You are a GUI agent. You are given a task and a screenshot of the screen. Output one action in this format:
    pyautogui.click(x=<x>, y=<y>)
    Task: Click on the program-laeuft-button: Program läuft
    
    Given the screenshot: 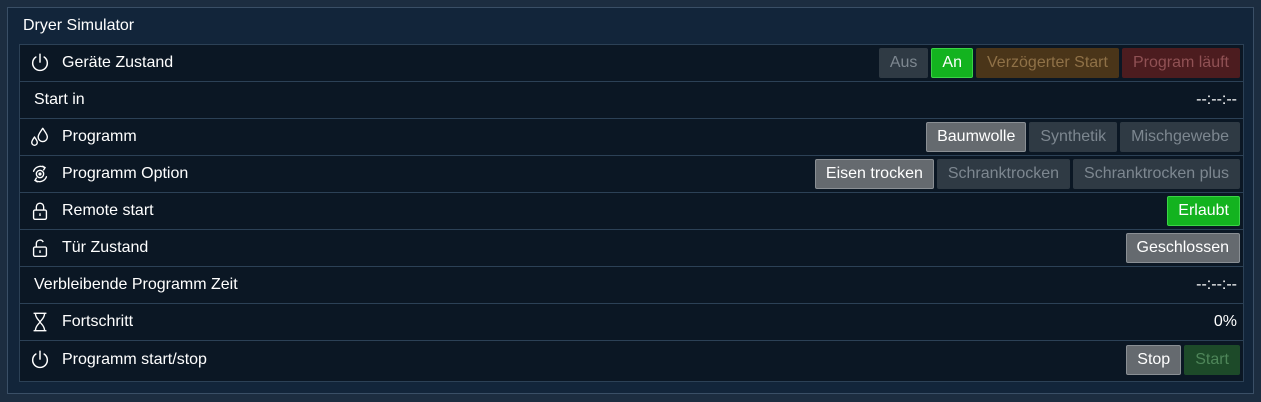 What is the action you would take?
    pyautogui.click(x=1180, y=63)
    